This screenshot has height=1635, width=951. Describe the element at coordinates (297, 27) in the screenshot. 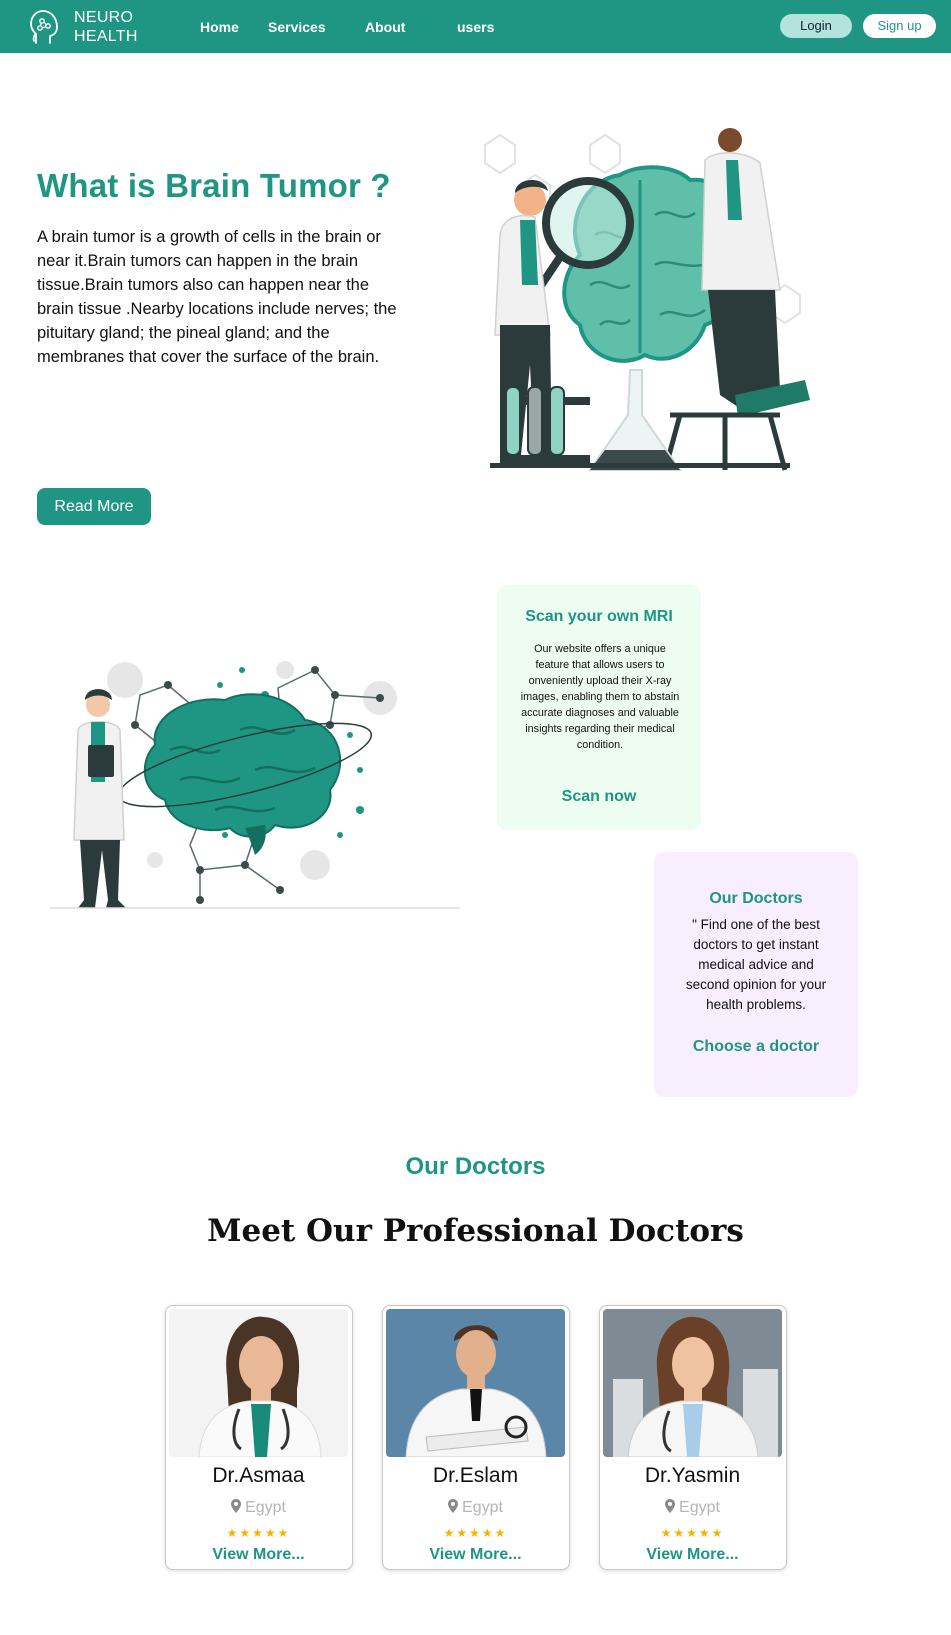

I see `nav-link-services: Services` at that location.